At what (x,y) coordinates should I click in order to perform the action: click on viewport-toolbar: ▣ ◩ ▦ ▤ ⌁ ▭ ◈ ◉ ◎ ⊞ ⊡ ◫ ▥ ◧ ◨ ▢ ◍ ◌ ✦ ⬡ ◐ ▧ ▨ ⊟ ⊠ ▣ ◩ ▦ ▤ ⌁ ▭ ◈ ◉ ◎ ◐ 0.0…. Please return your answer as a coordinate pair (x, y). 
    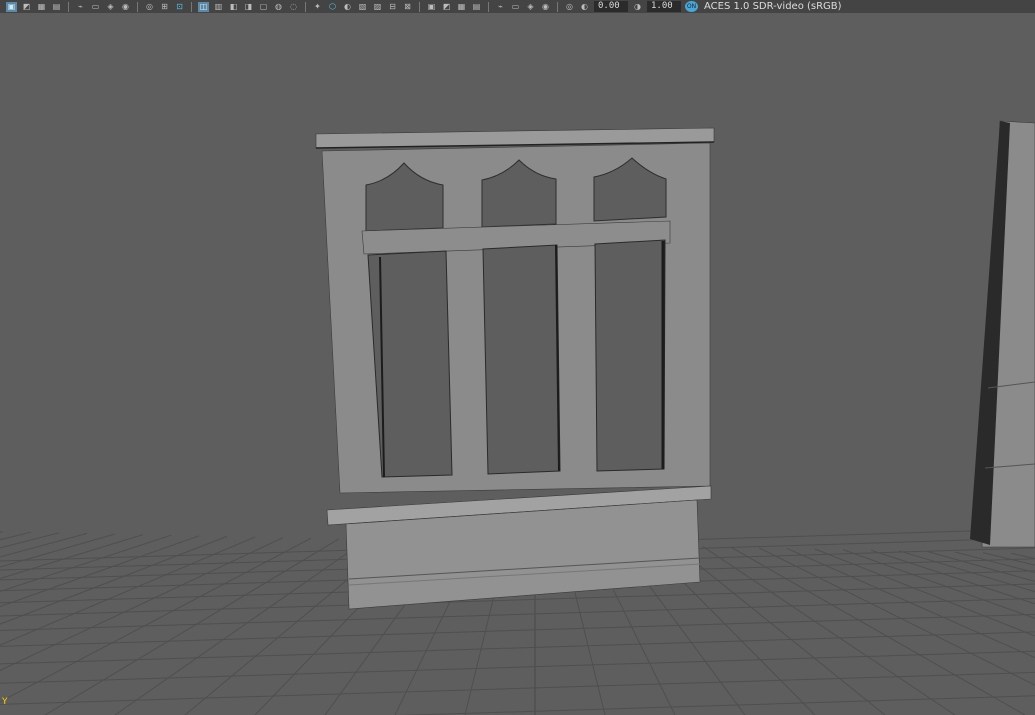
    Looking at the image, I should click on (517, 6).